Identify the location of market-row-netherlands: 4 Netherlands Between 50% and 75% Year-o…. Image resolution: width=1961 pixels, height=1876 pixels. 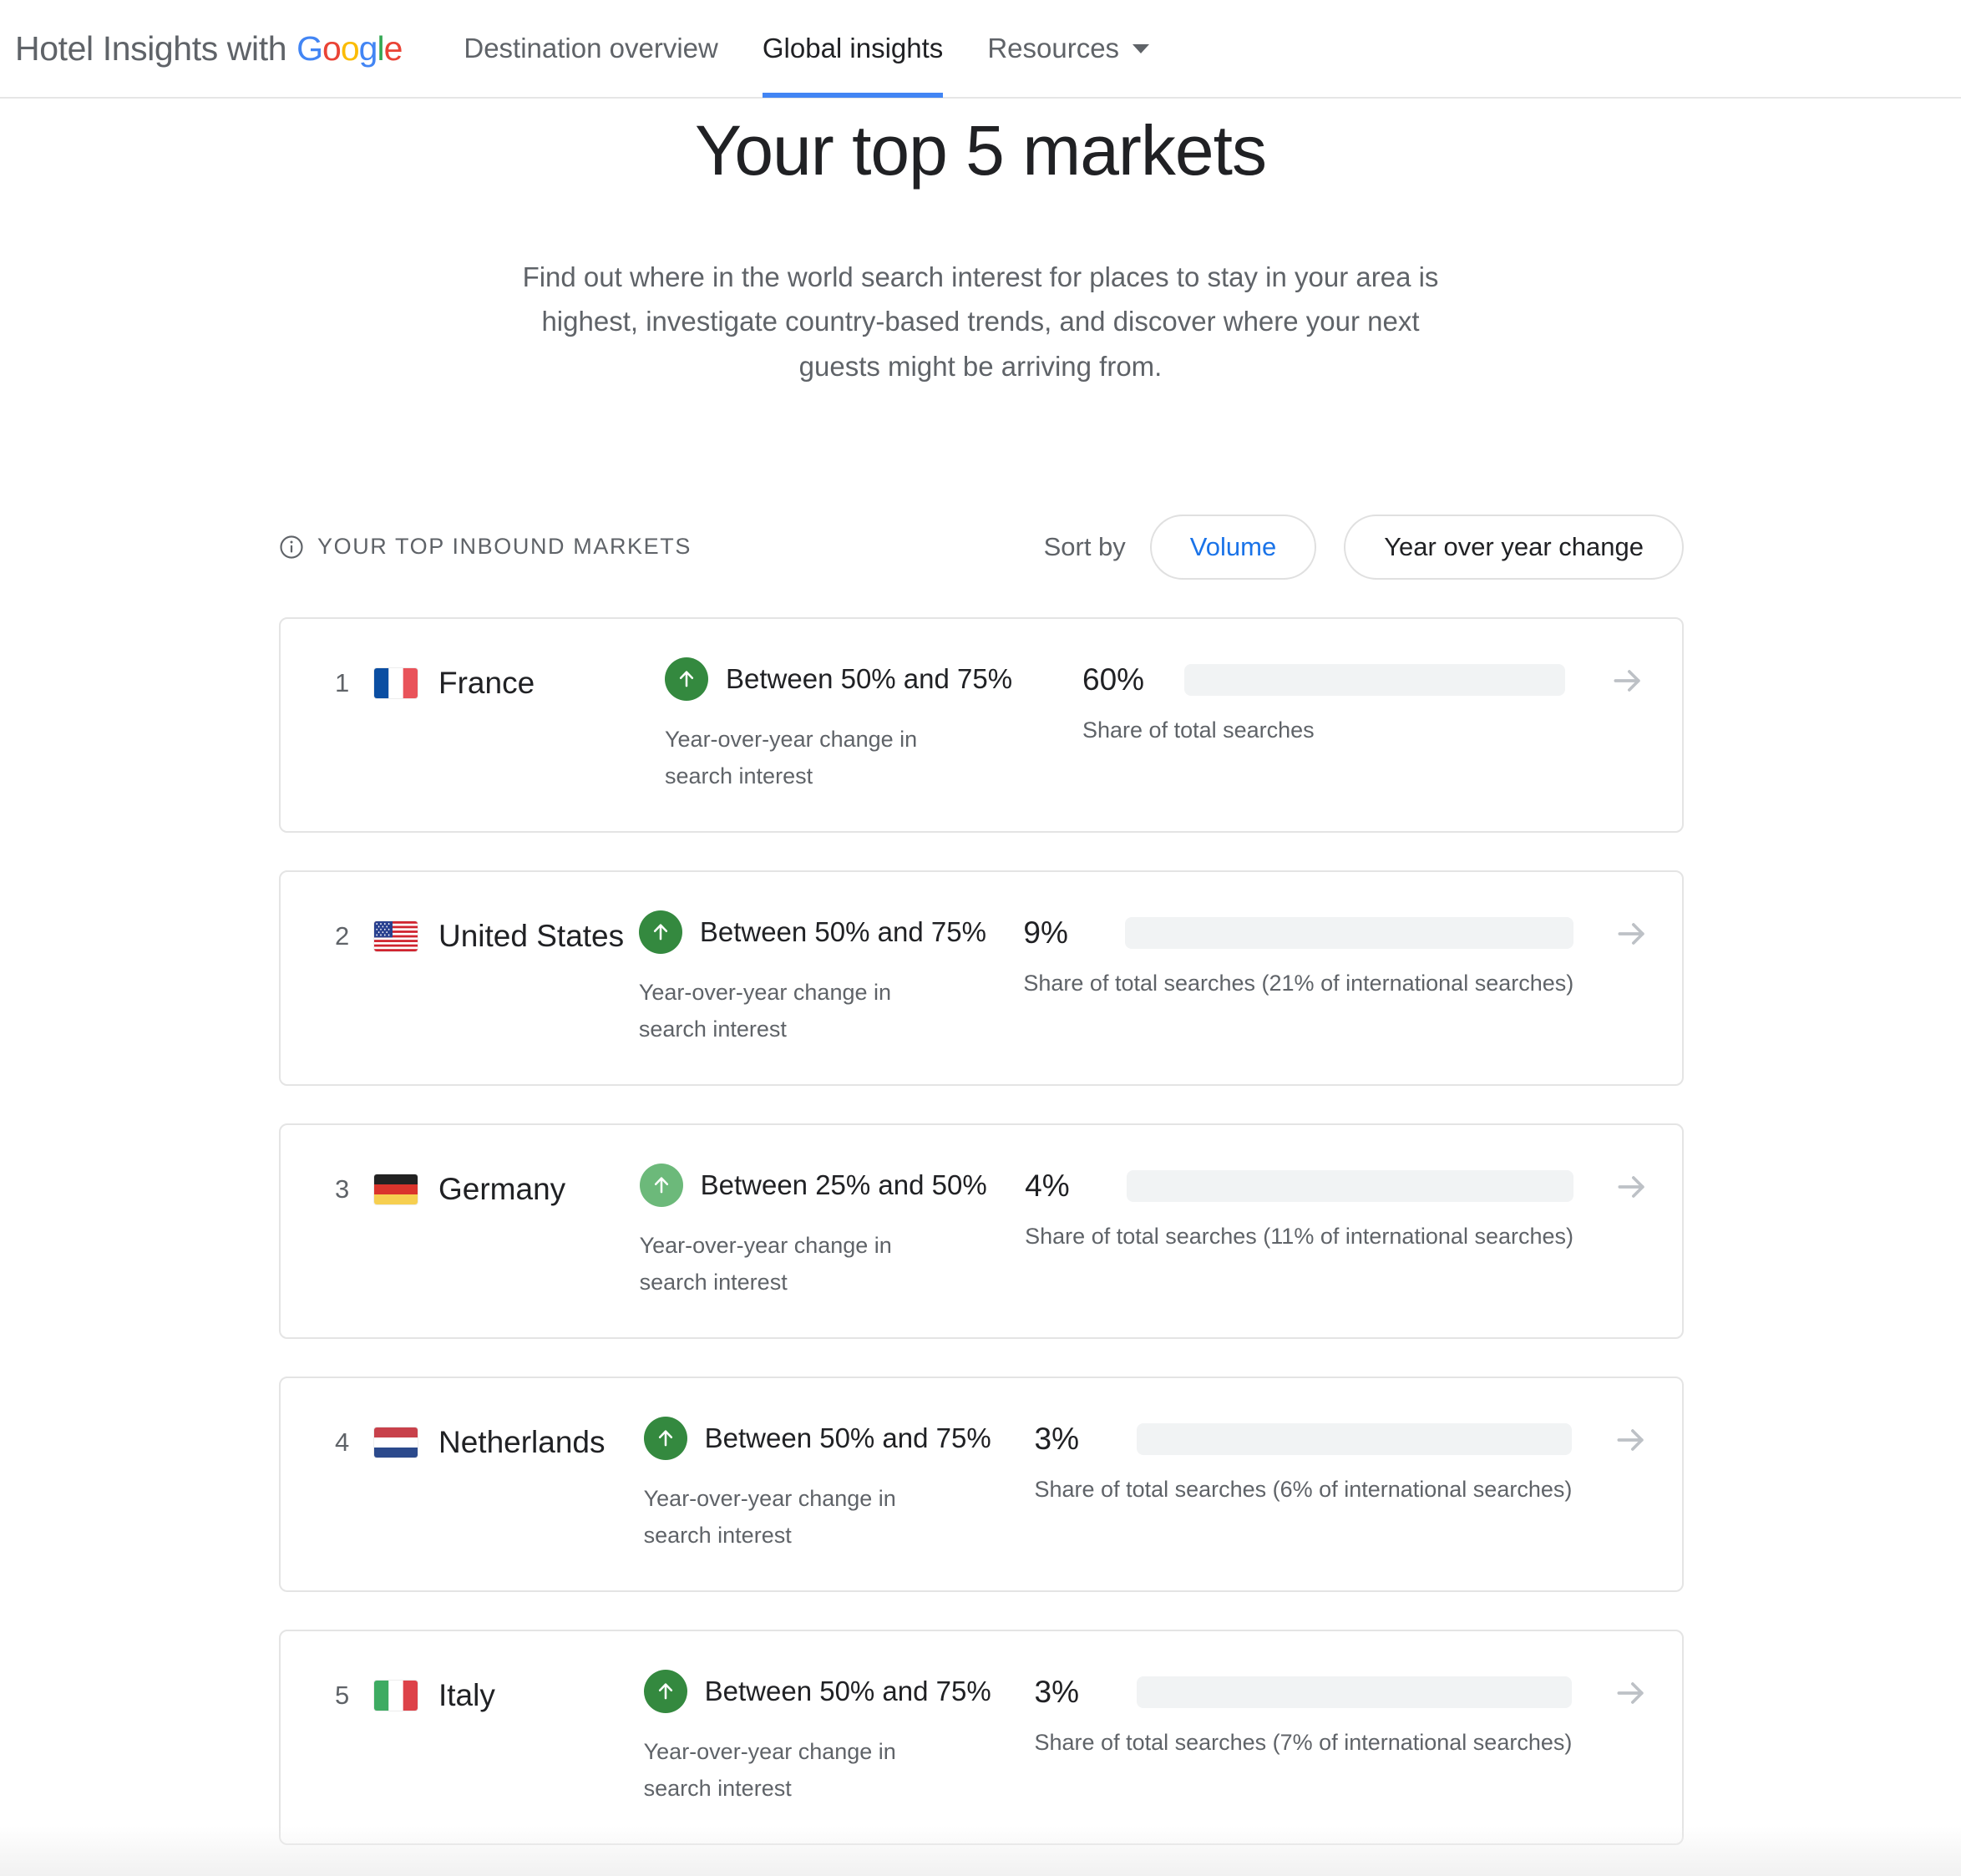
(981, 1484).